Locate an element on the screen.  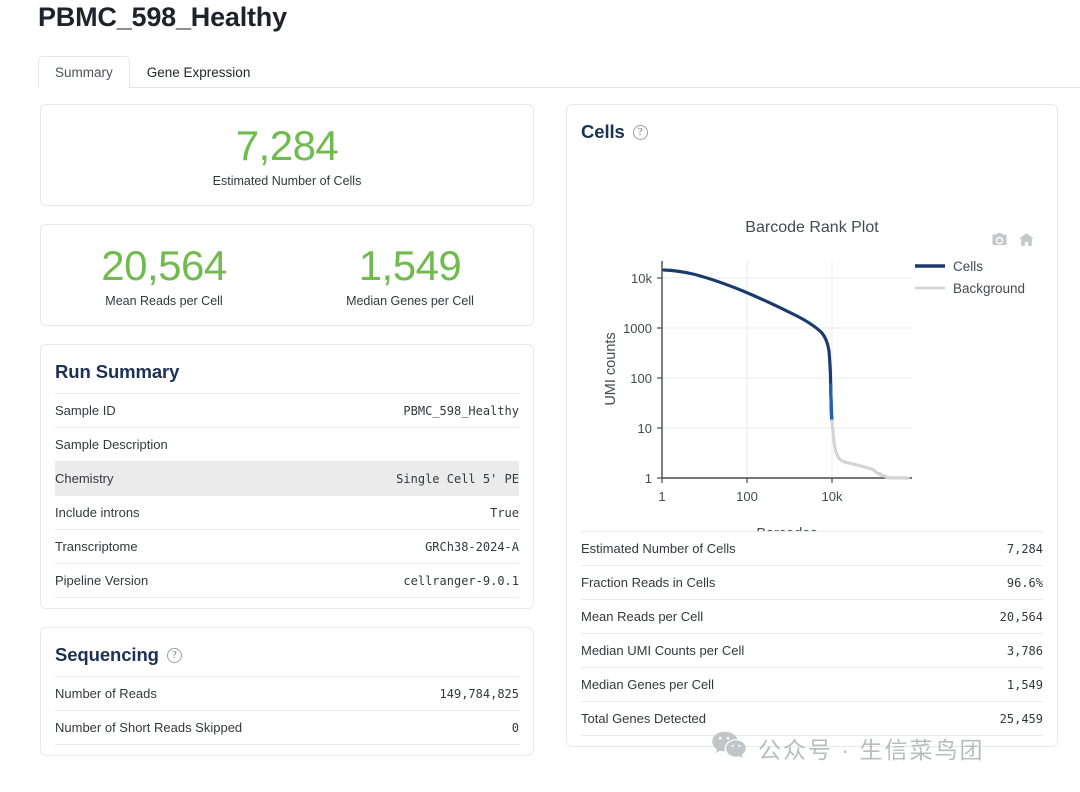
tab-gene-expression: Gene Expression is located at coordinates (199, 72).